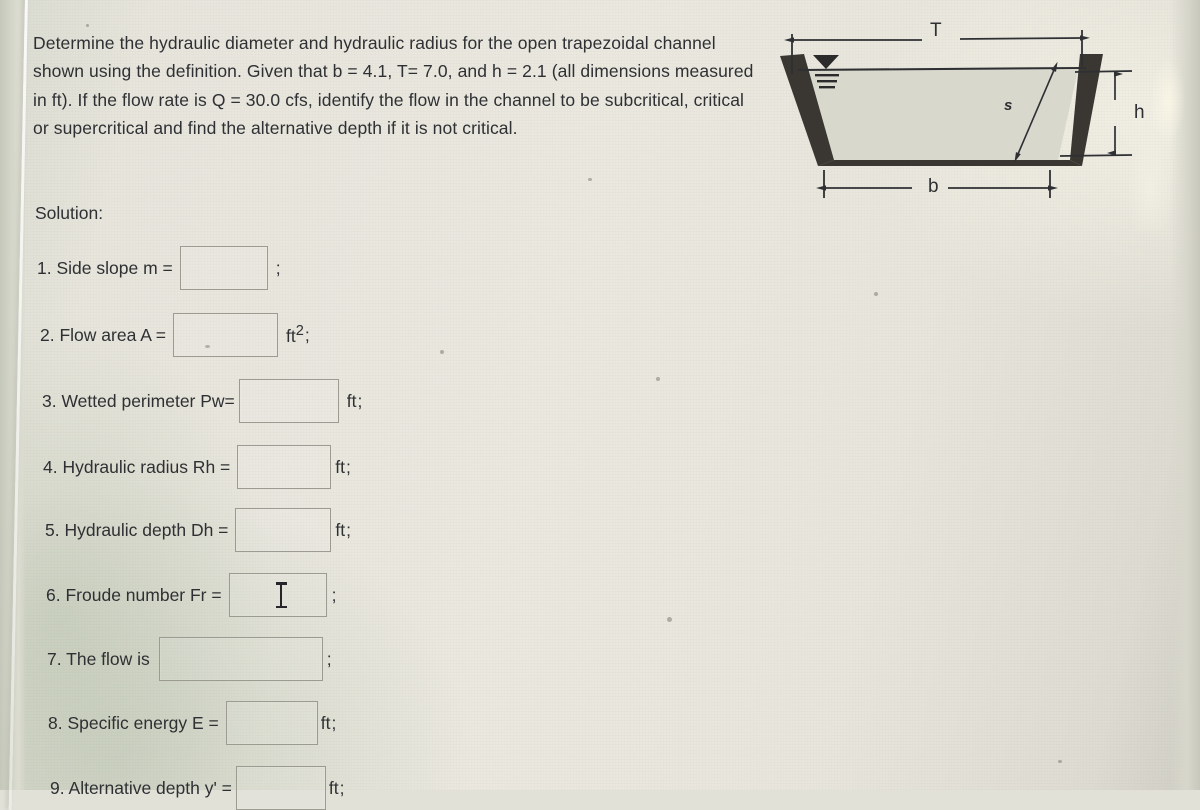 This screenshot has height=810, width=1200. I want to click on answer-row-4: 4. Hydraulic radius Rh = ft ;, so click(197, 467).